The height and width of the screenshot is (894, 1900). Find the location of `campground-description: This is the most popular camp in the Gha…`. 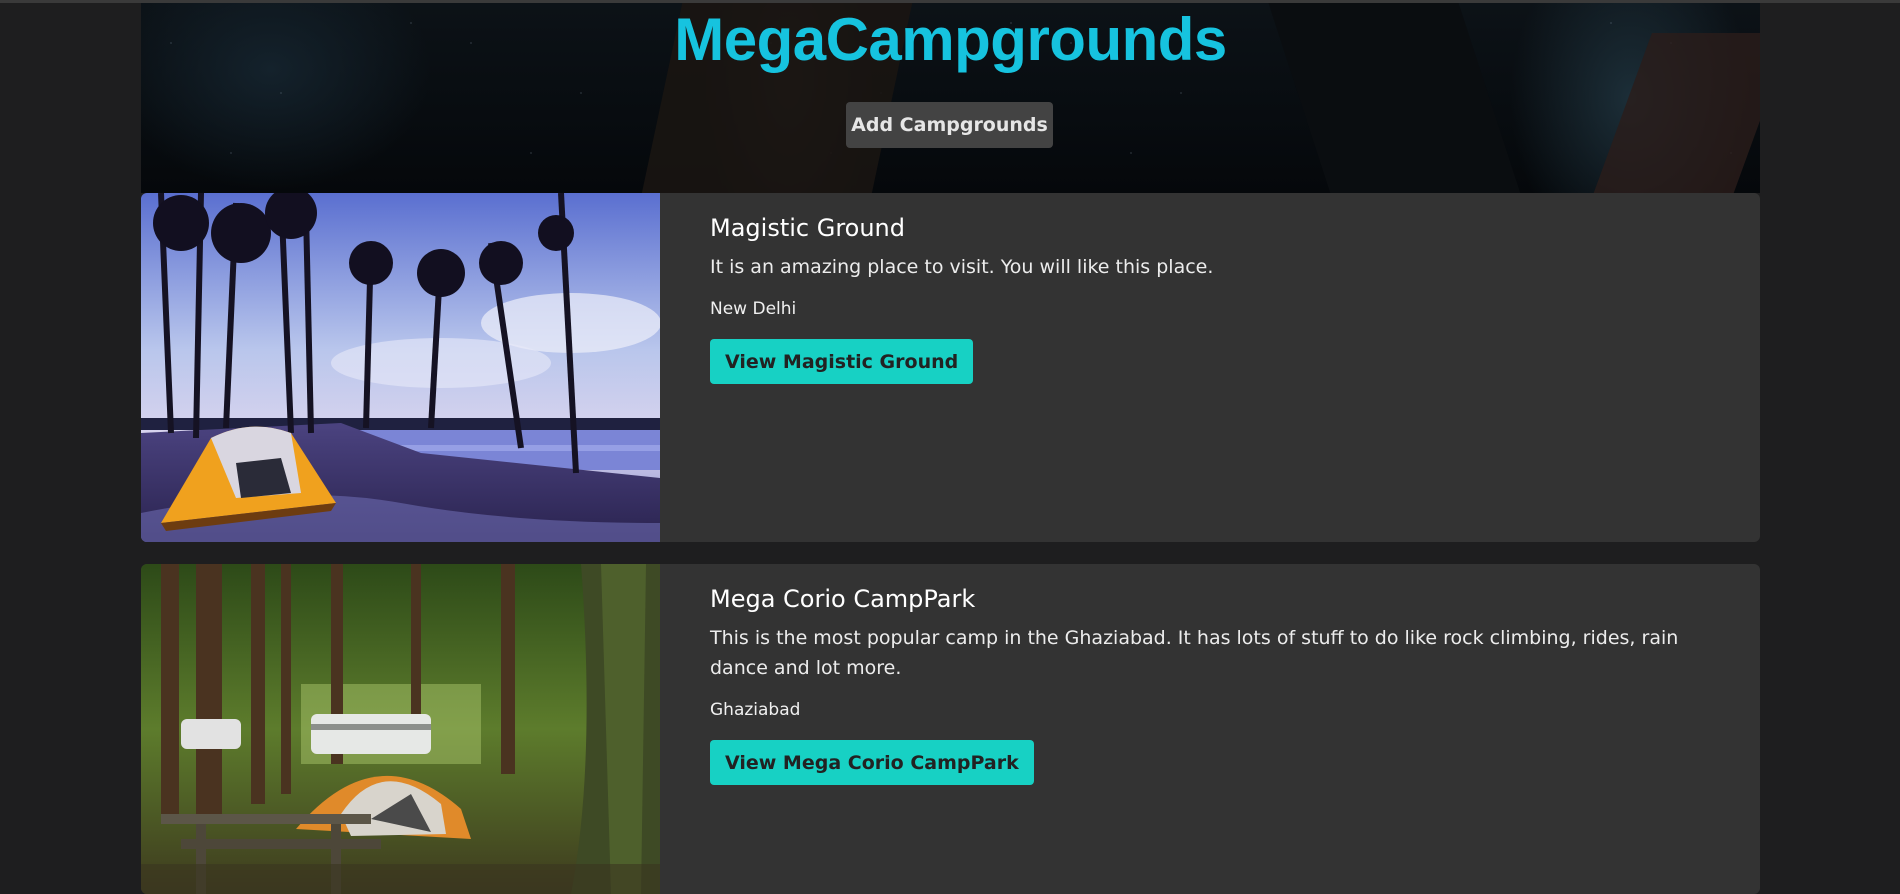

campground-description: This is the most popular camp in the Gha… is located at coordinates (1194, 653).